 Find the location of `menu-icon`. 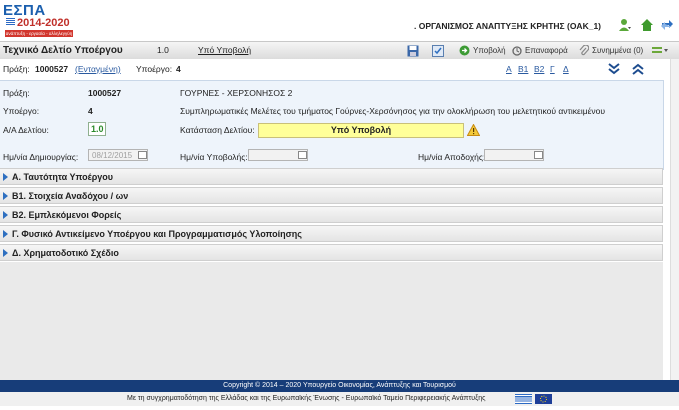

menu-icon is located at coordinates (660, 49).